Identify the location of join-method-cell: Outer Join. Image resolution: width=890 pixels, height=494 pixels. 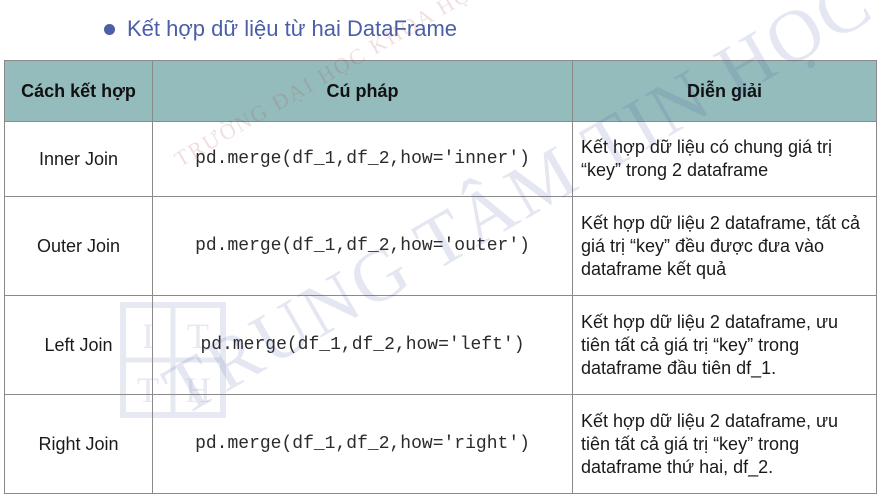
(78, 246).